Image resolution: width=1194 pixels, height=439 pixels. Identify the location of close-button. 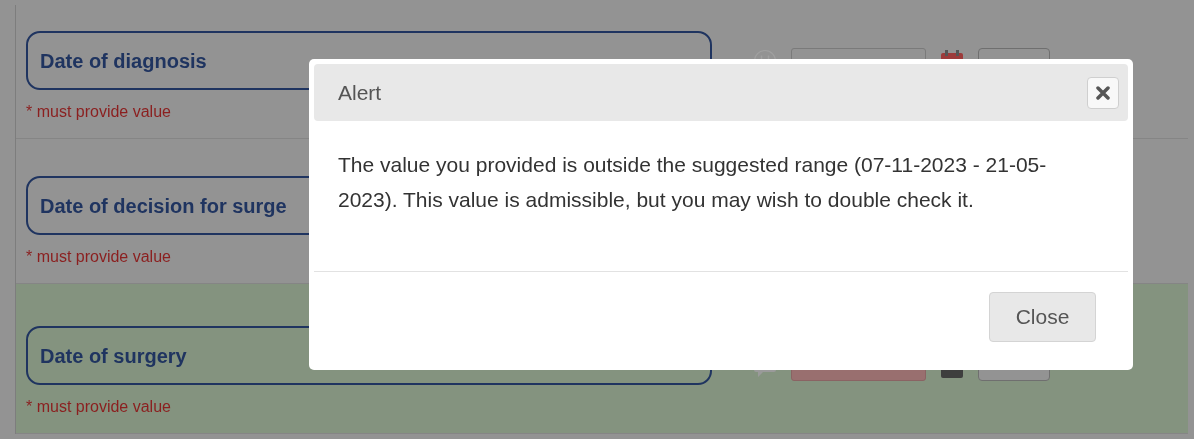
(1103, 92).